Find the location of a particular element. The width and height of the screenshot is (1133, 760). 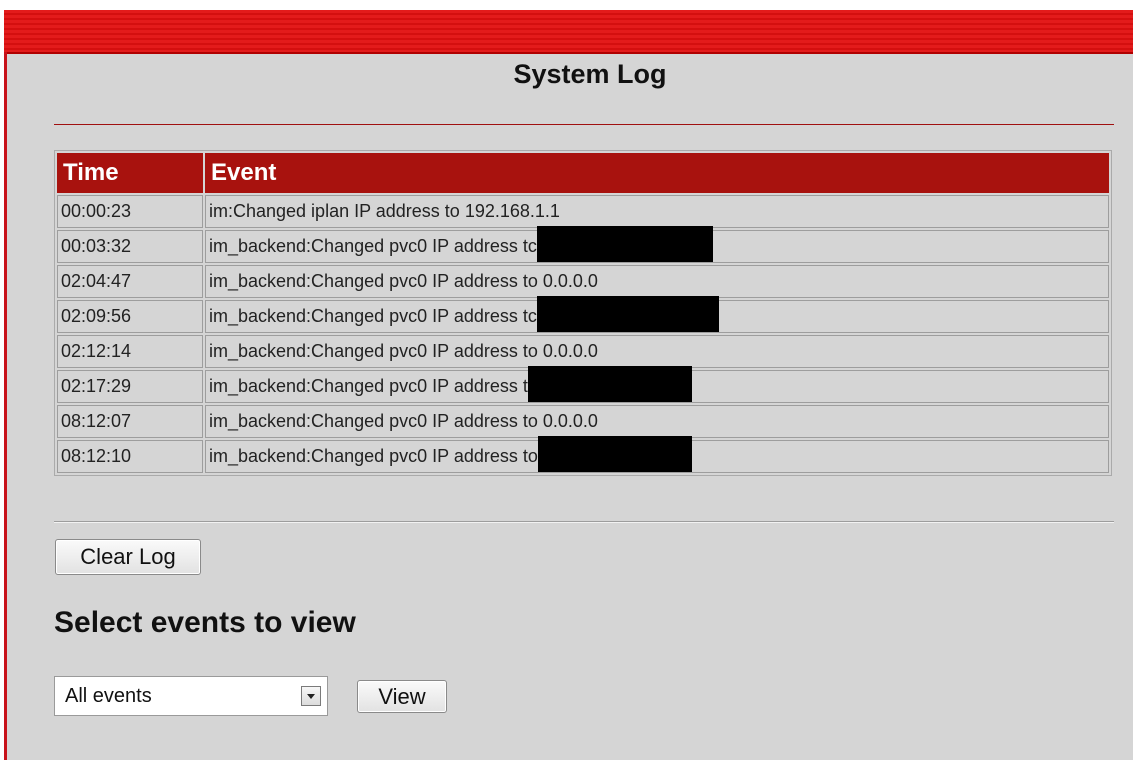

top-red-banner is located at coordinates (568, 32).